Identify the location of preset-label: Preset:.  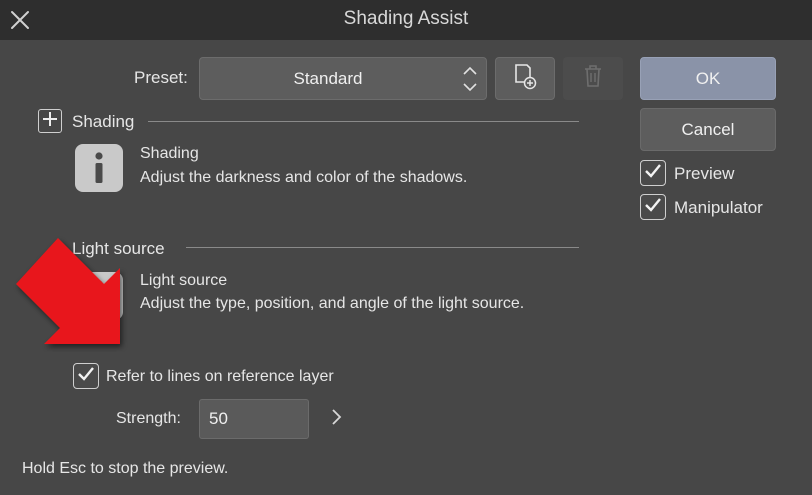
(161, 77).